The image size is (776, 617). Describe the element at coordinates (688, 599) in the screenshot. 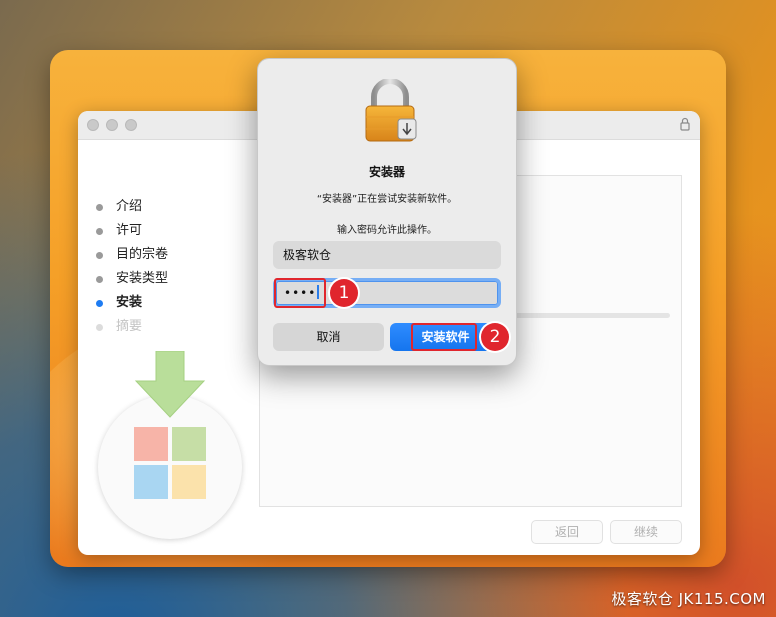

I see `watermark: 极客软仓 JK115.COM` at that location.